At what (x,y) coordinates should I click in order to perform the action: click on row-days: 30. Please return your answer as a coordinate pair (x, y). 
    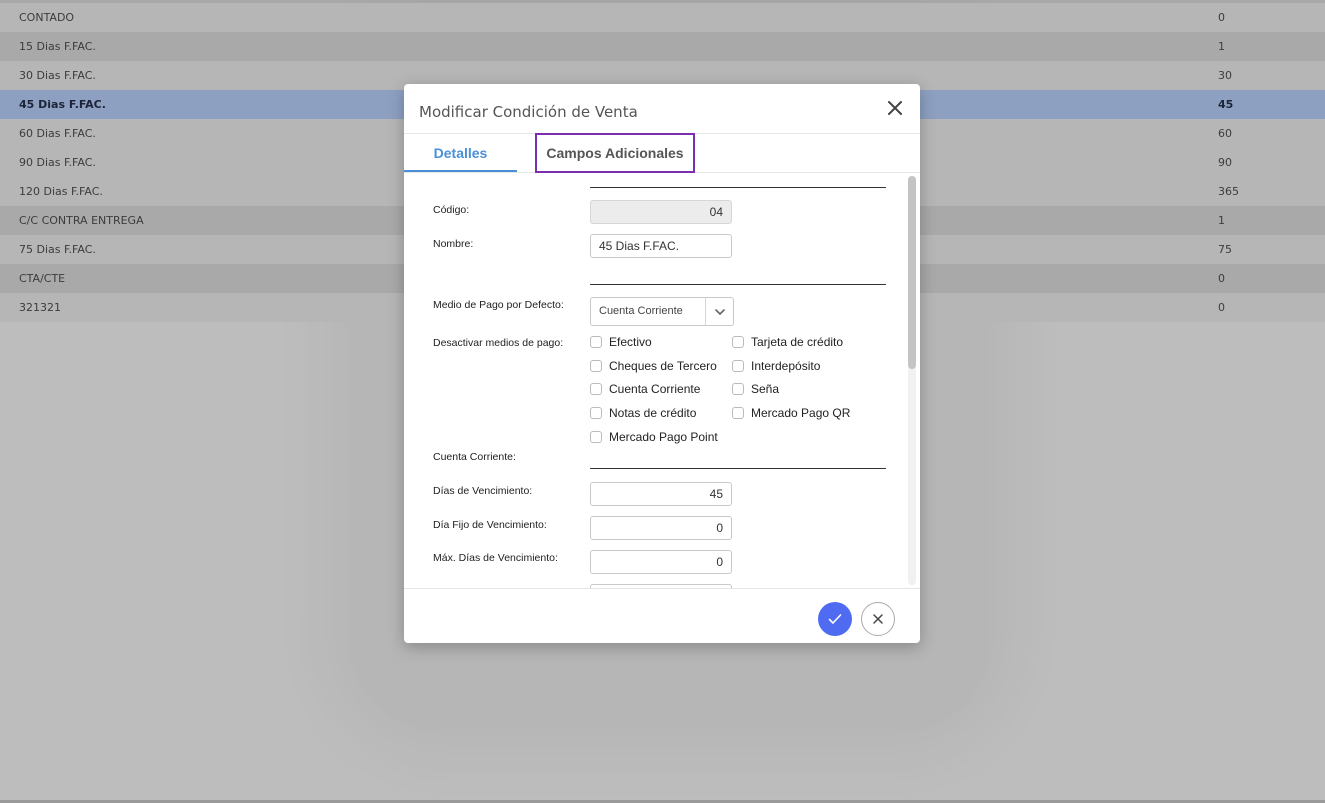
    Looking at the image, I should click on (1225, 75).